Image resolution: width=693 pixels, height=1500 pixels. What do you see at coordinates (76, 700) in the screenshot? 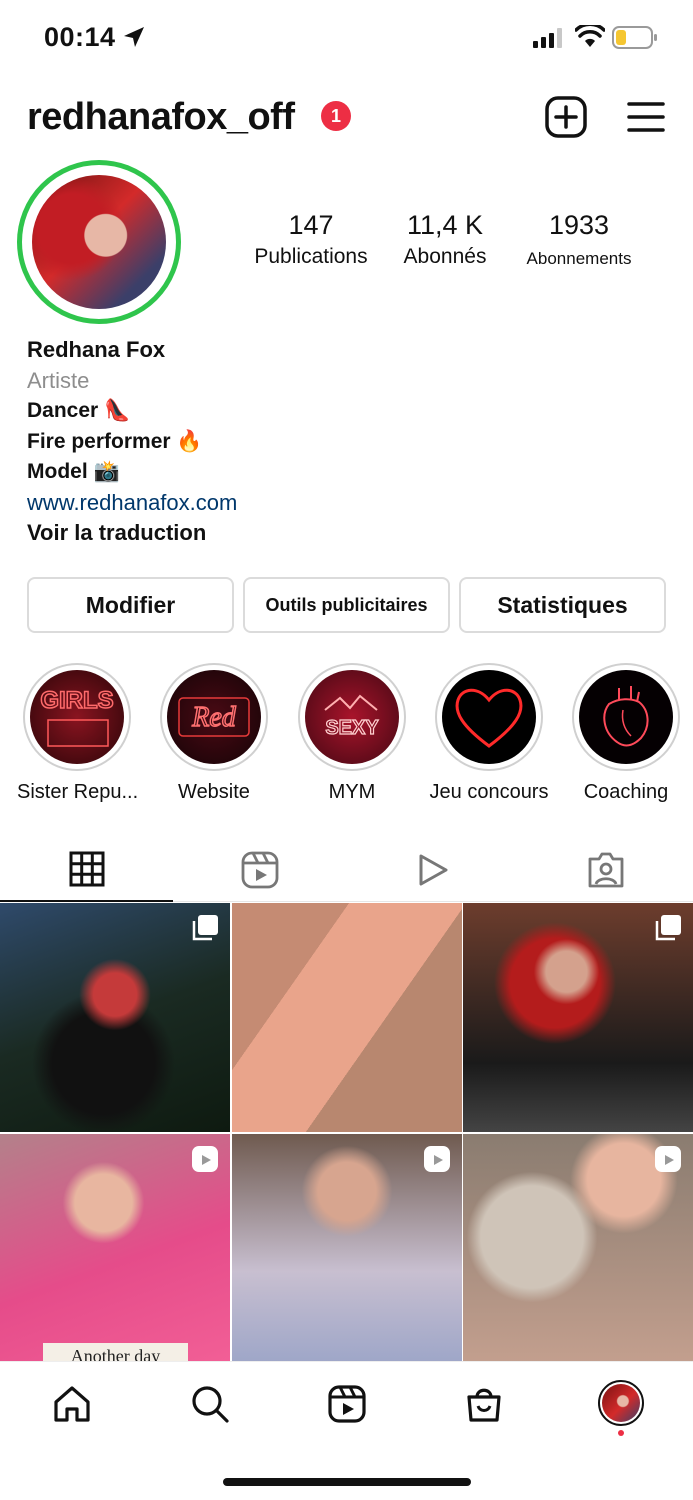
I see `highlight-cover-text: GIRLS` at bounding box center [76, 700].